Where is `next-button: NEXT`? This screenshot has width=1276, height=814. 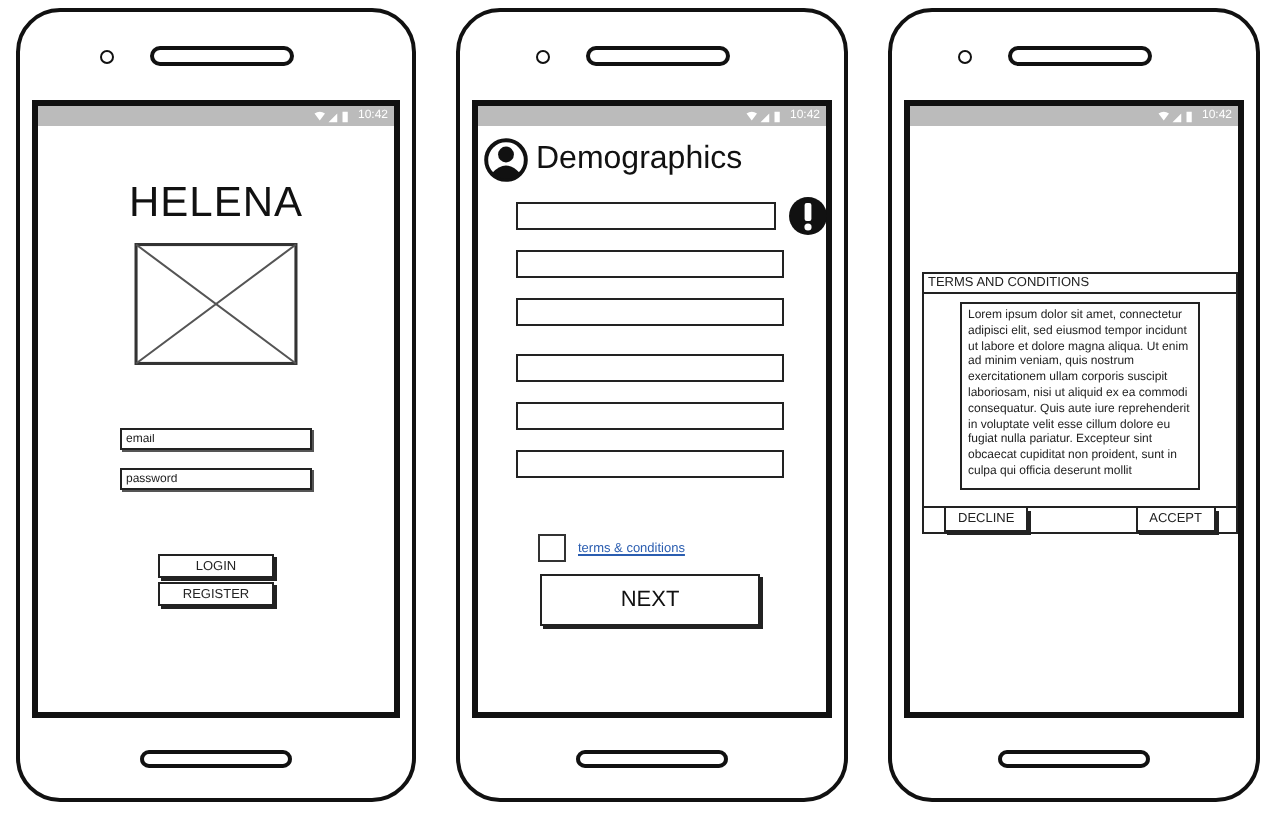 next-button: NEXT is located at coordinates (650, 600).